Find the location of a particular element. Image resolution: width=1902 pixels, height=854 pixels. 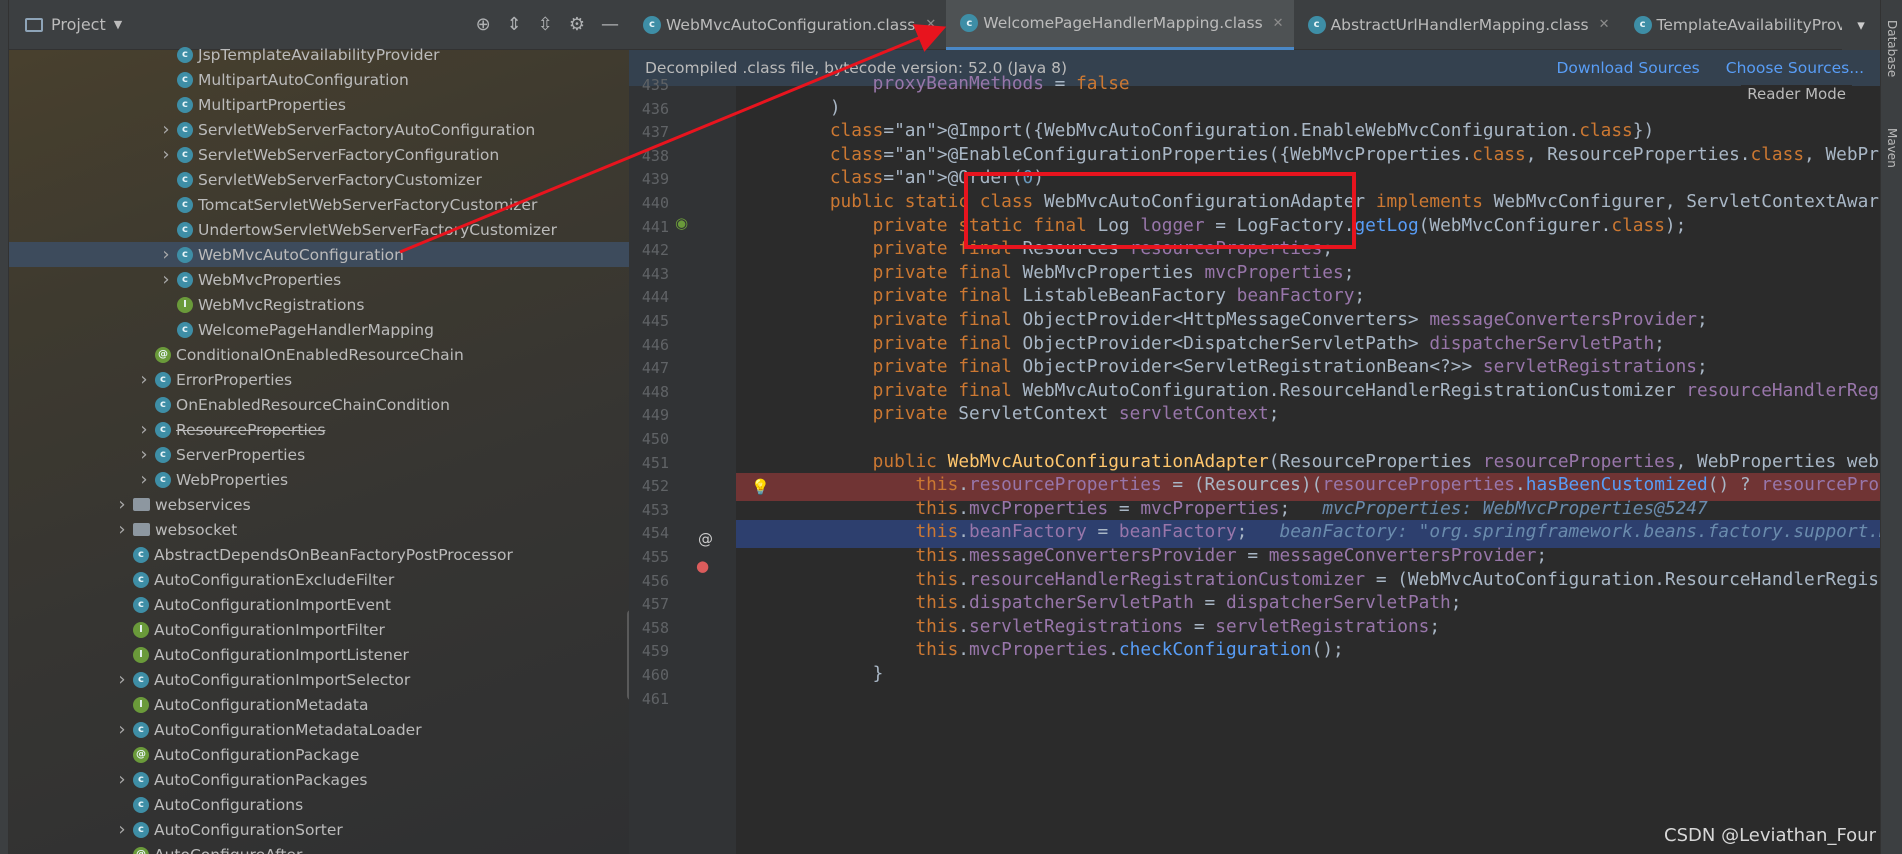

tab-webmvcautoconfiguration: c WebMvcAutoConfiguration.class ✕ is located at coordinates (787, 25).